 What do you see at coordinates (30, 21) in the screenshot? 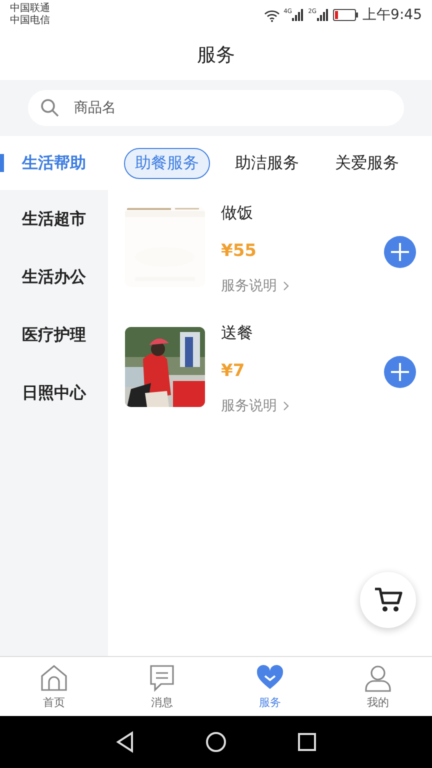
I see `carrier-name: 中国电信` at bounding box center [30, 21].